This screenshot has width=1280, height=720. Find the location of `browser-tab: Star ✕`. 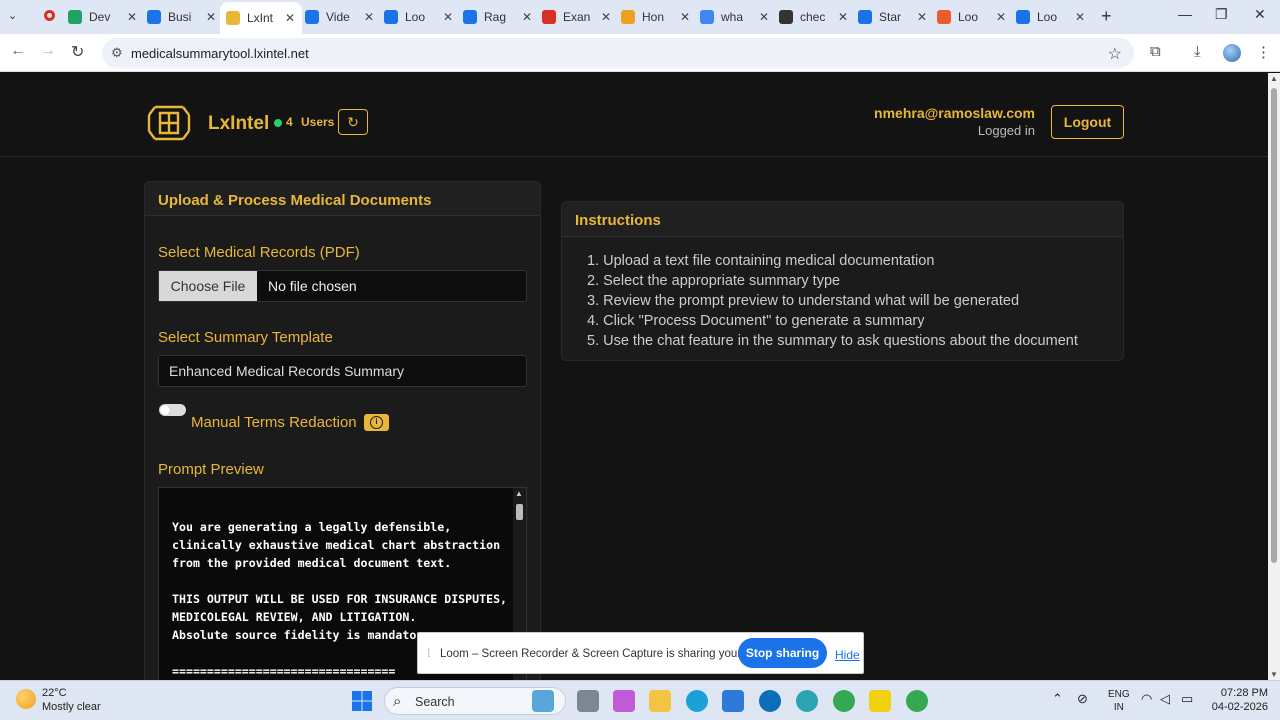

browser-tab: Star ✕ is located at coordinates (893, 17).